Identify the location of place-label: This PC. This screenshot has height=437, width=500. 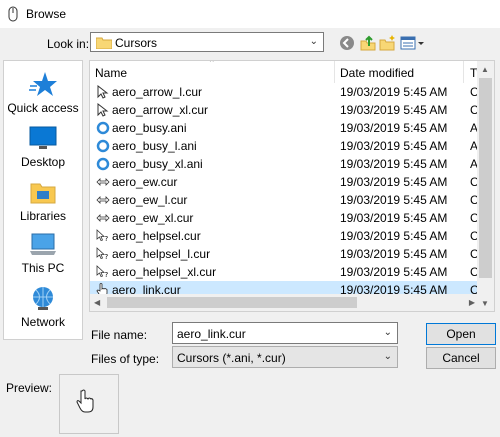
(43, 268).